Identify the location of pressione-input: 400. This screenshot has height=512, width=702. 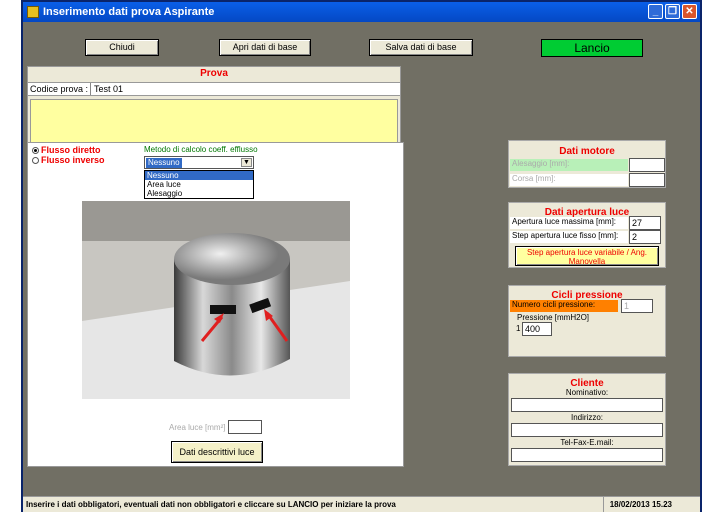
(537, 329).